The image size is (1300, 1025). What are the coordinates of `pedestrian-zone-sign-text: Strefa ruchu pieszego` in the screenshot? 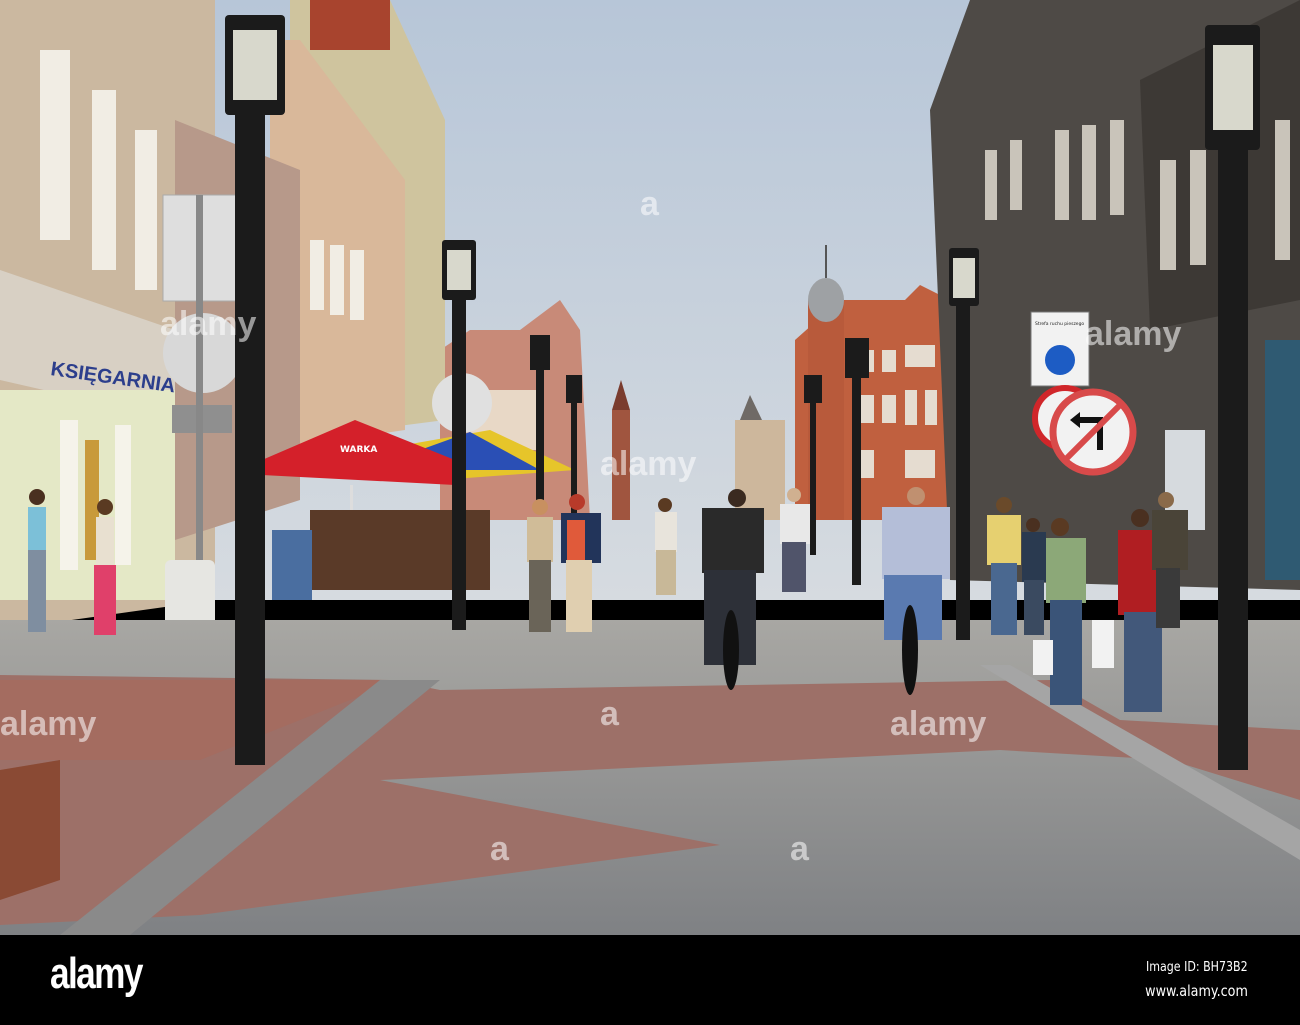 It's located at (1059, 324).